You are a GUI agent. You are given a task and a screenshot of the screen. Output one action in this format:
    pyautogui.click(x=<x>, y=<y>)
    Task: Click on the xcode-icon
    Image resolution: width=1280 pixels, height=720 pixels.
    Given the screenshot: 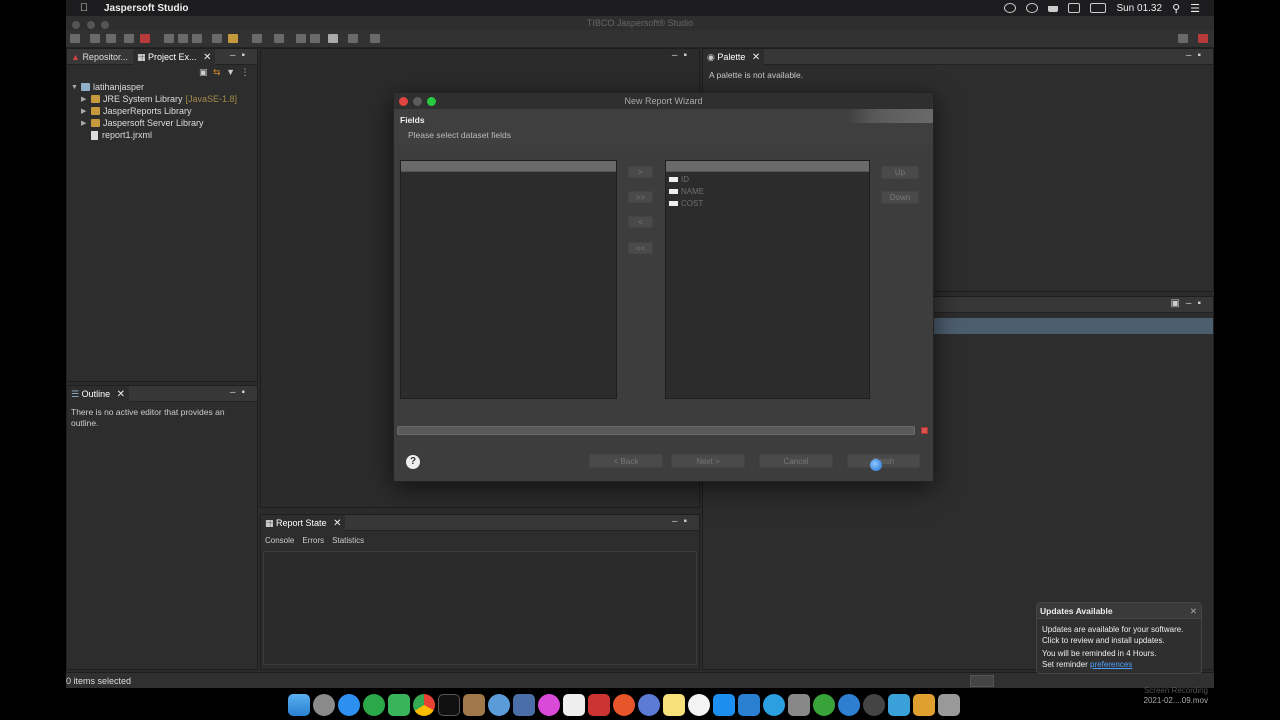 What is the action you would take?
    pyautogui.click(x=899, y=704)
    